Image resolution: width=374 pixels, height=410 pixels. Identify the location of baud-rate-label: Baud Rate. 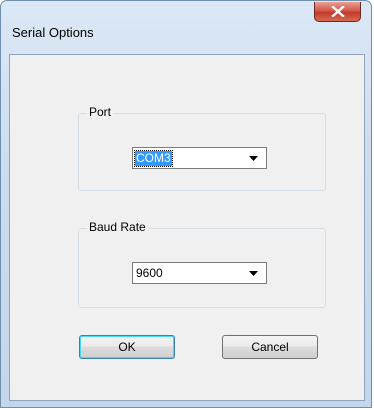
(117, 227).